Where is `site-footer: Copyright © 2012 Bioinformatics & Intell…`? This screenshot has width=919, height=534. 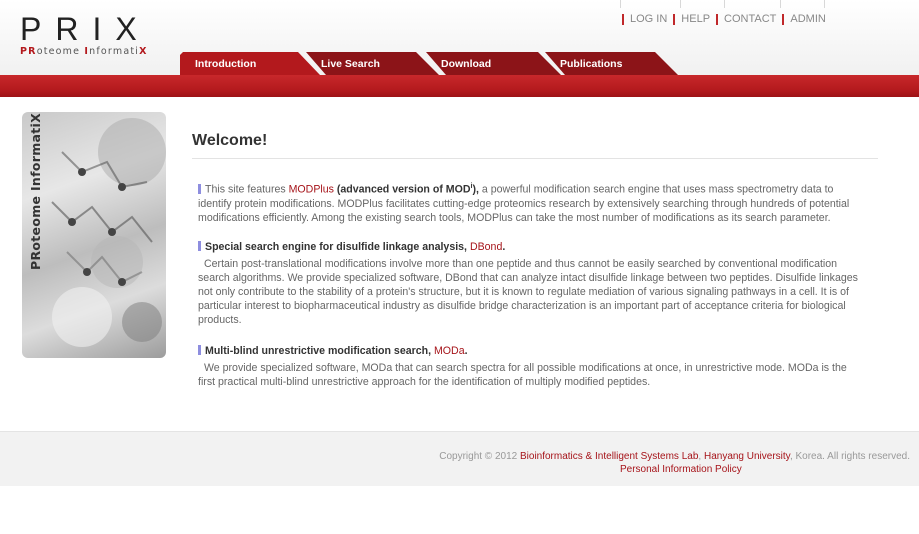
site-footer: Copyright © 2012 Bioinformatics & Intell… is located at coordinates (459, 458).